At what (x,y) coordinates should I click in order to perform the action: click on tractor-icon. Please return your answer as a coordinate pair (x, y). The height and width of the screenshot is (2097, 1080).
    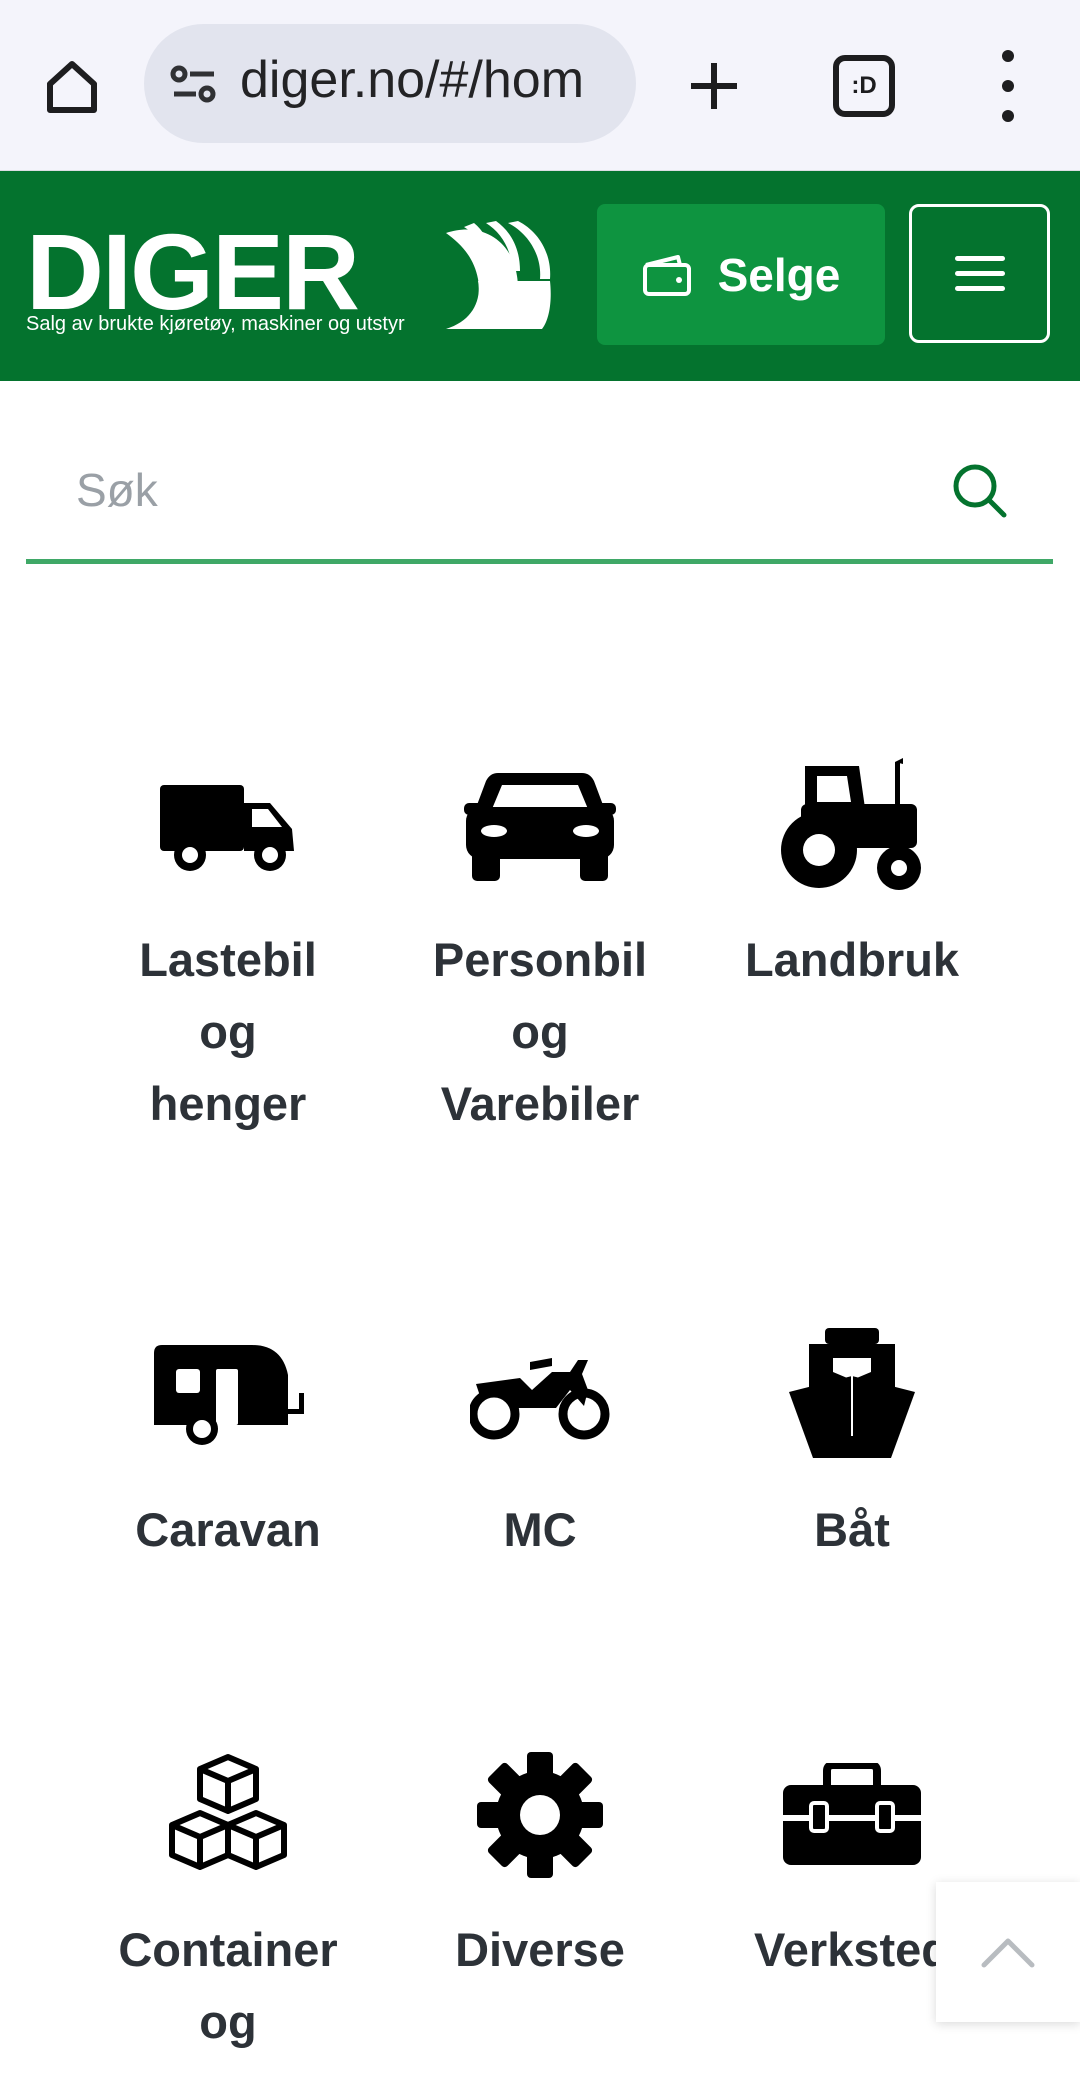
    Looking at the image, I should click on (851, 824).